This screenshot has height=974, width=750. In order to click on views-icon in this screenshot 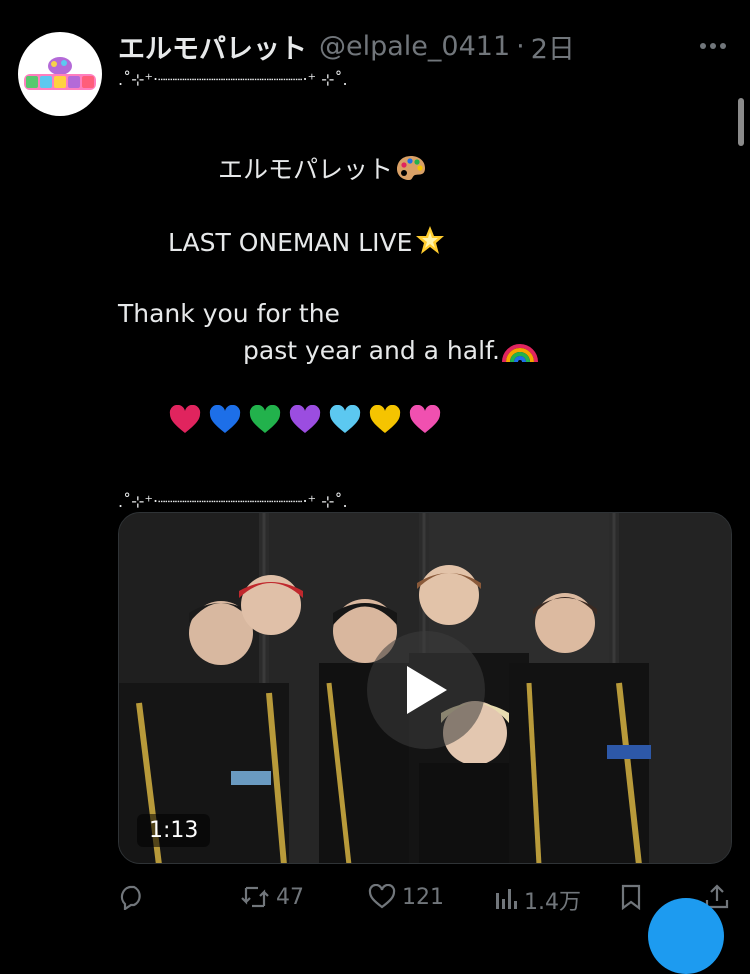, I will do `click(506, 899)`.